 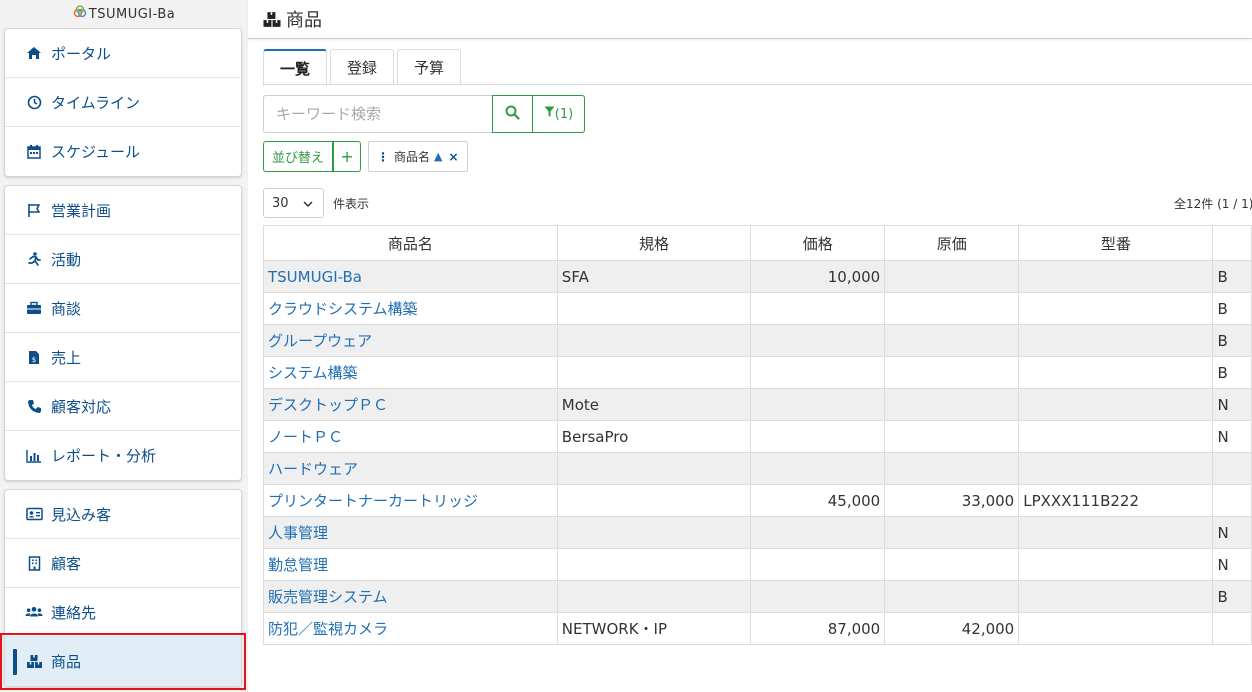 I want to click on drag-handle-icon: ⋮, so click(x=383, y=157).